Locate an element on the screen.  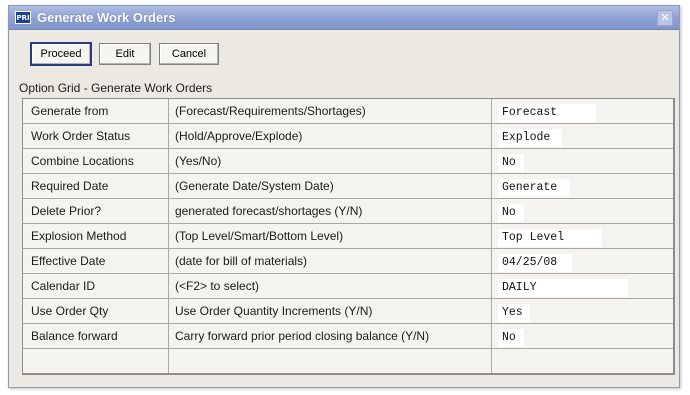
proceed-button: Proceed is located at coordinates (61, 54).